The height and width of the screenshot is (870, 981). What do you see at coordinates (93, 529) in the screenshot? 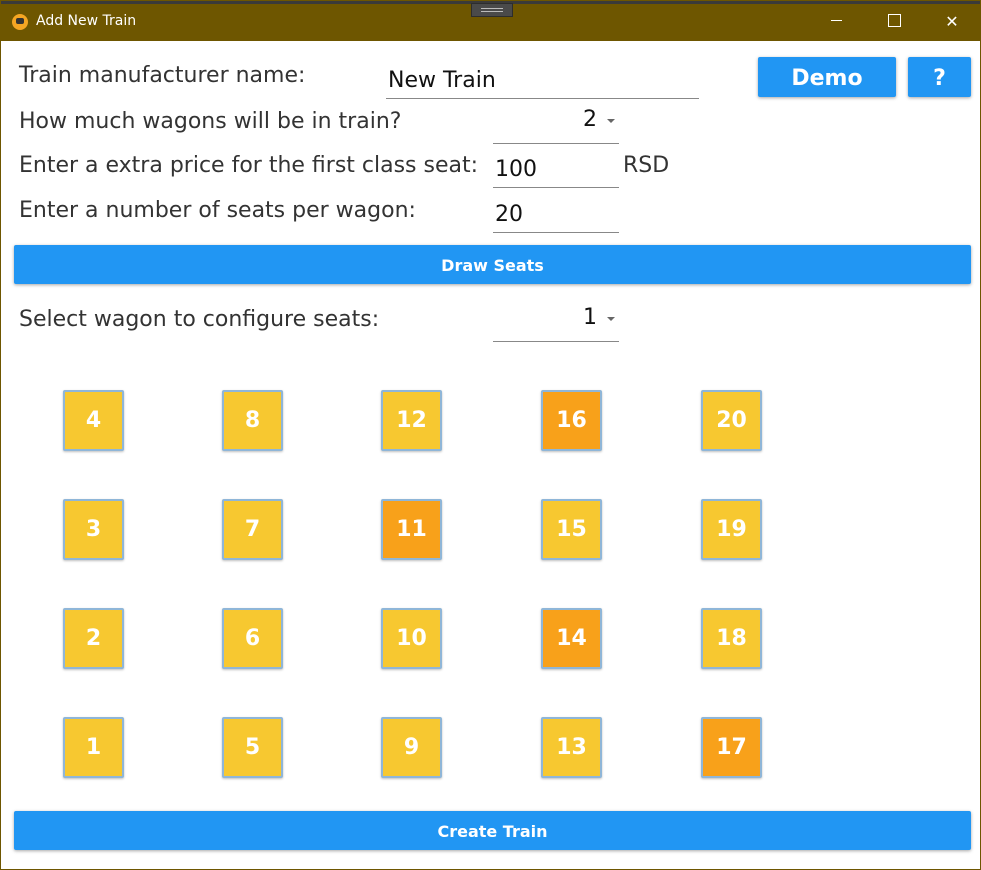
I see `seat-button: 3` at bounding box center [93, 529].